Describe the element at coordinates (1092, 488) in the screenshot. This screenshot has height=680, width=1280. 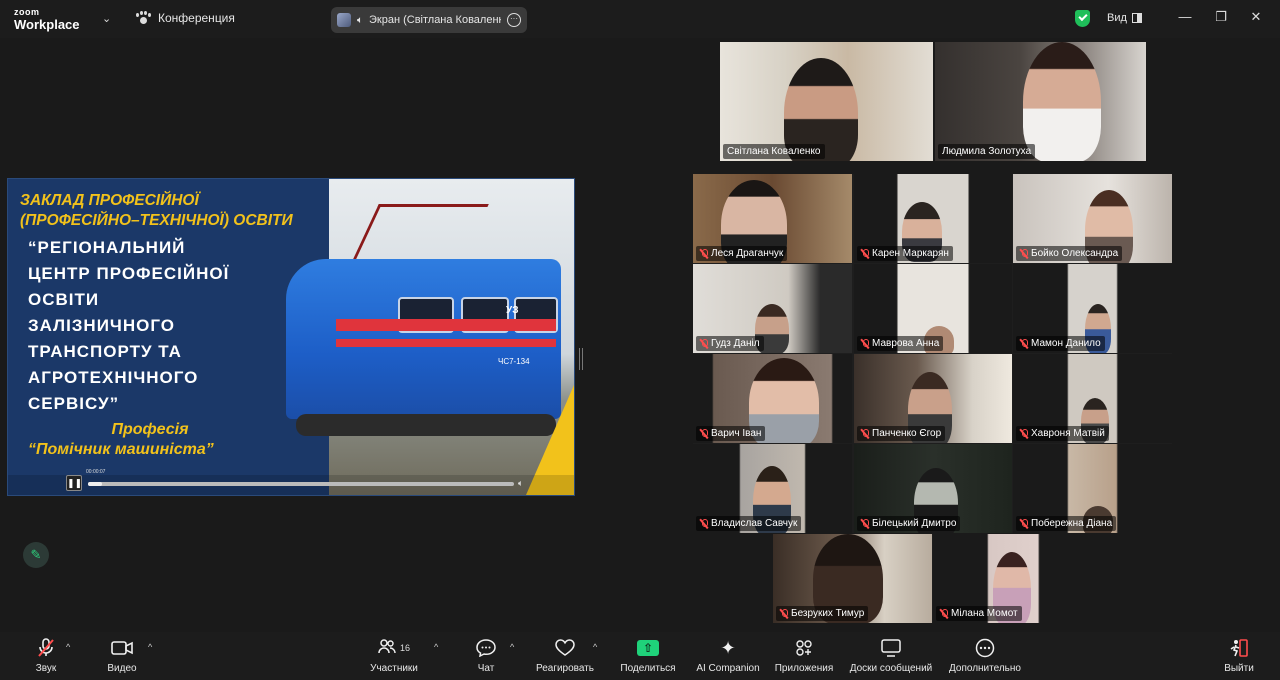
I see `video-tile: Побережна Діана` at that location.